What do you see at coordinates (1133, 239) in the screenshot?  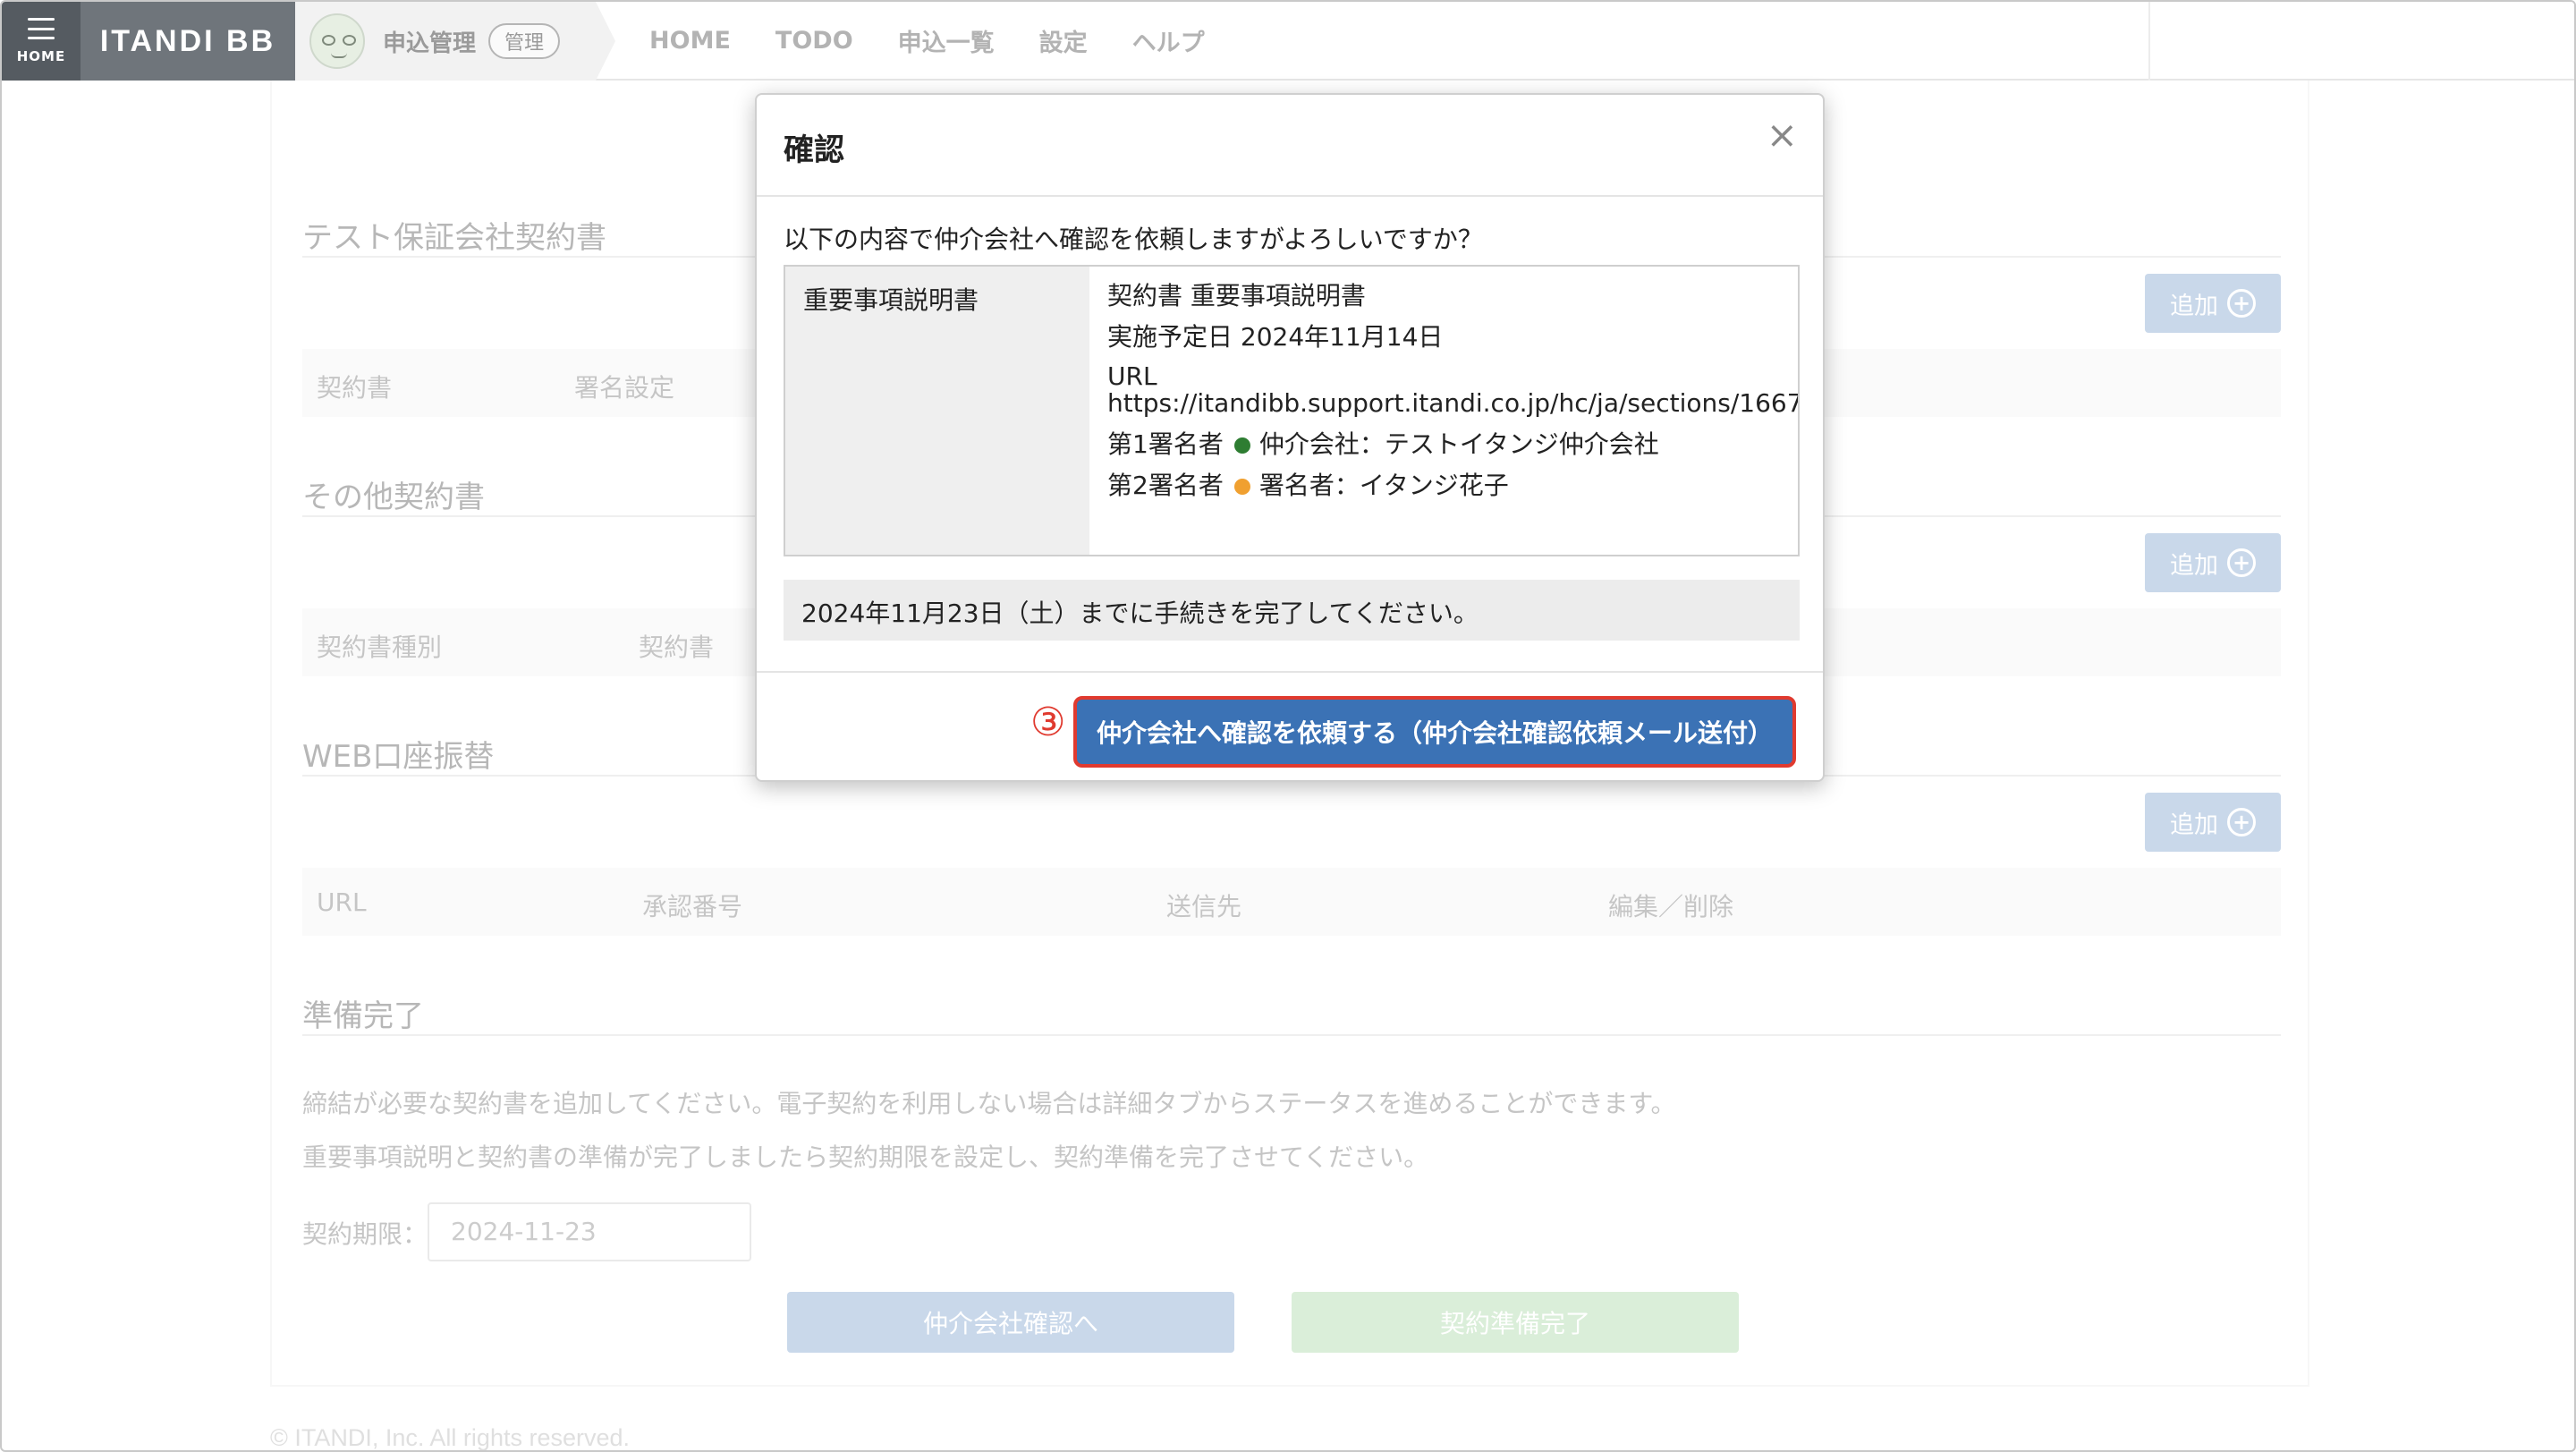 I see `confirm-question: 以下の内容で仲介会社へ確認を依頼しますがよろしいですか？` at bounding box center [1133, 239].